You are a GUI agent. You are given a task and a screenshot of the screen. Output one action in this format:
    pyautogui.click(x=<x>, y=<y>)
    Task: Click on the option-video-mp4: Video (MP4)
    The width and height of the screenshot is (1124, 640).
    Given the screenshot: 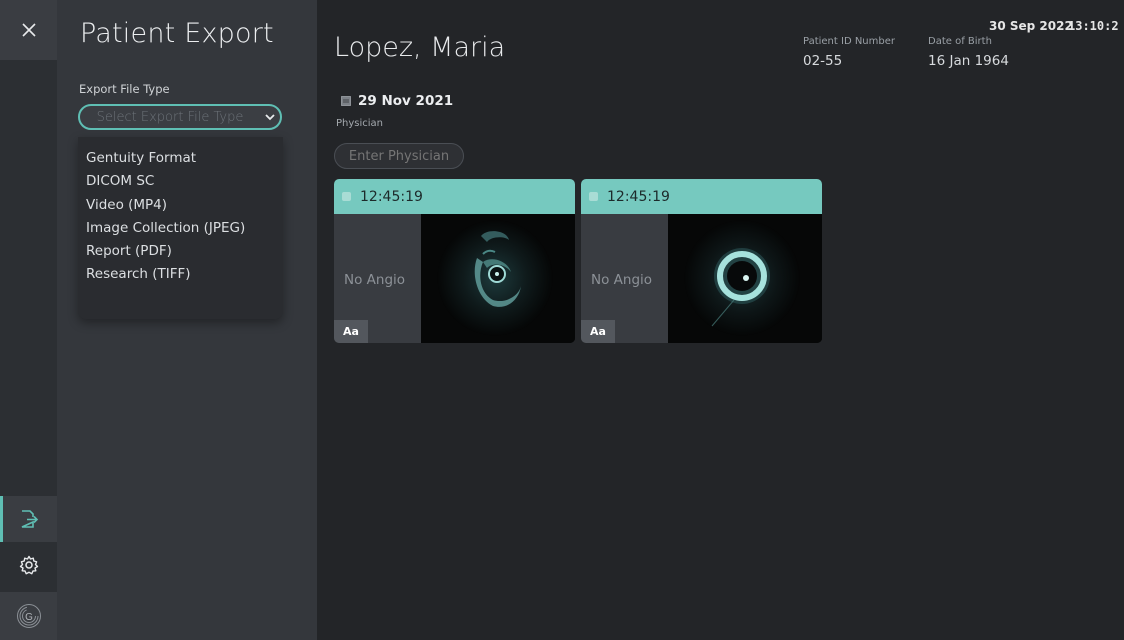 What is the action you would take?
    pyautogui.click(x=180, y=205)
    